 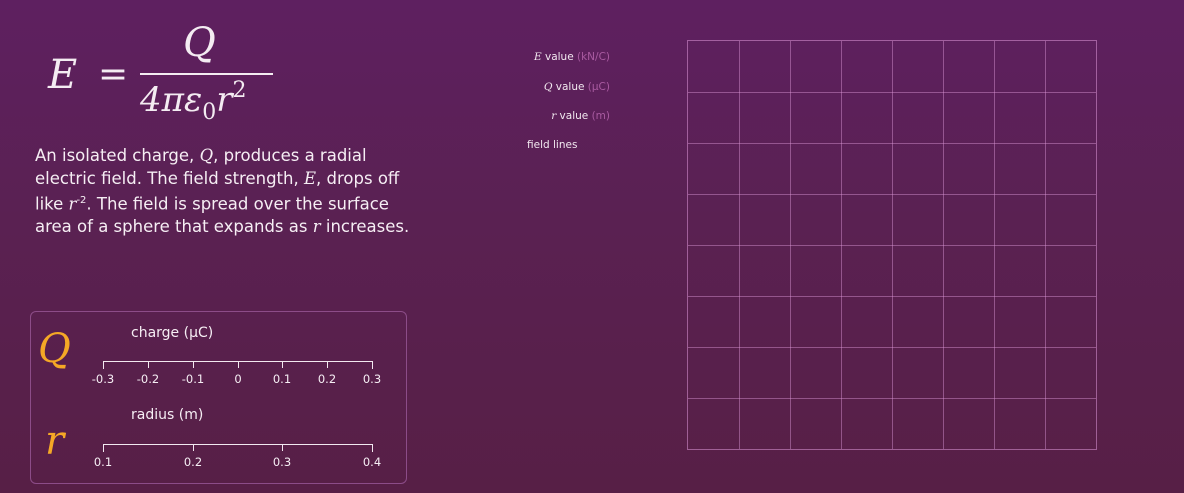 I want to click on radius-tick-label: 0.3, so click(x=282, y=462).